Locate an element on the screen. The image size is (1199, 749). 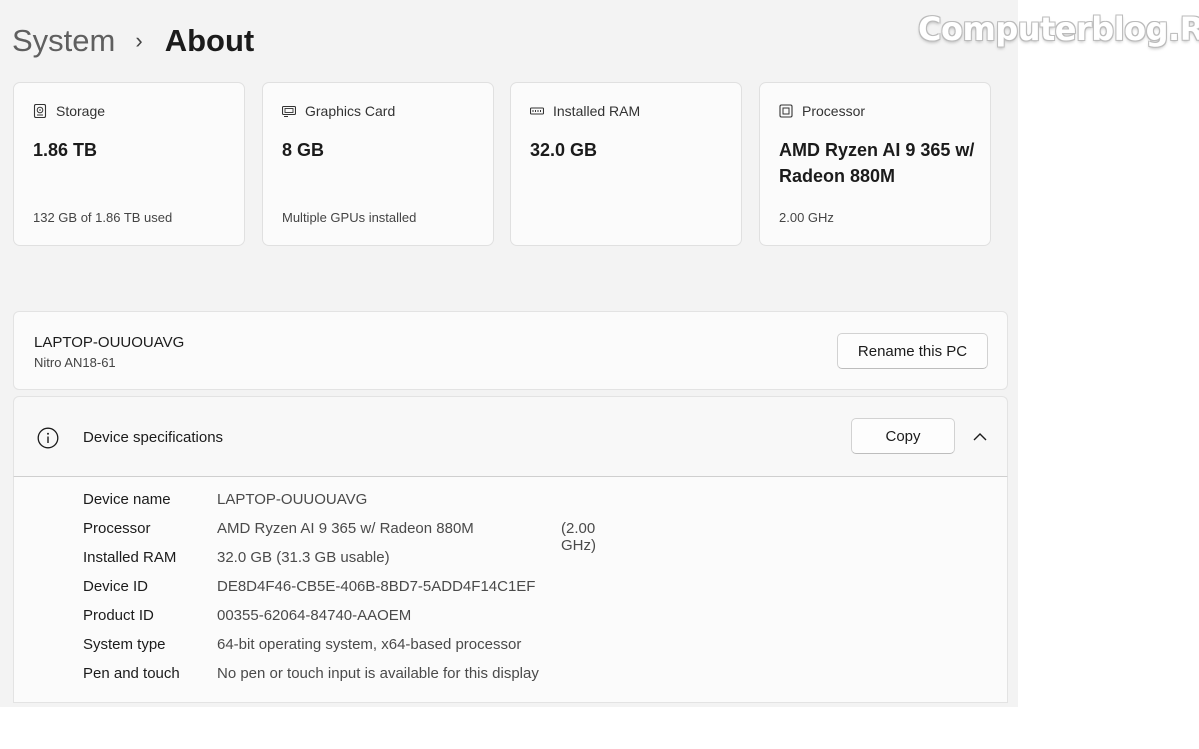
copy-button: Copy is located at coordinates (903, 436).